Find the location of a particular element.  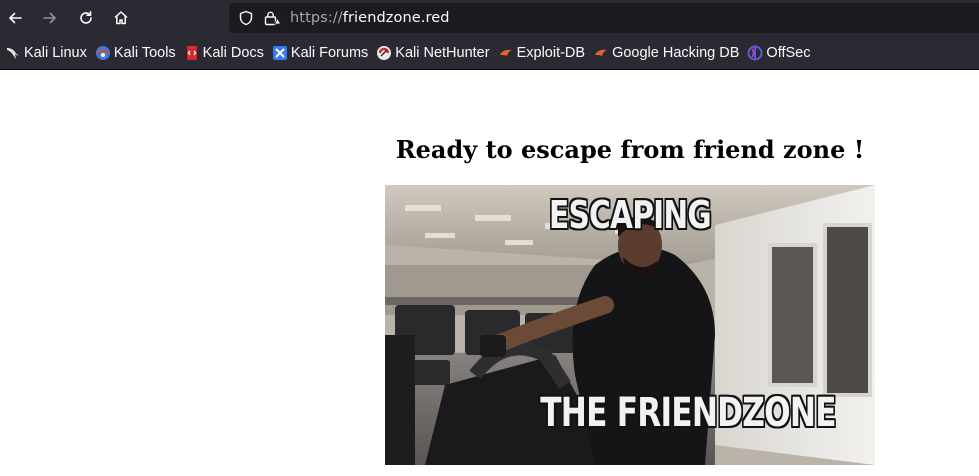

url-text: https://friendzone.red is located at coordinates (370, 18).